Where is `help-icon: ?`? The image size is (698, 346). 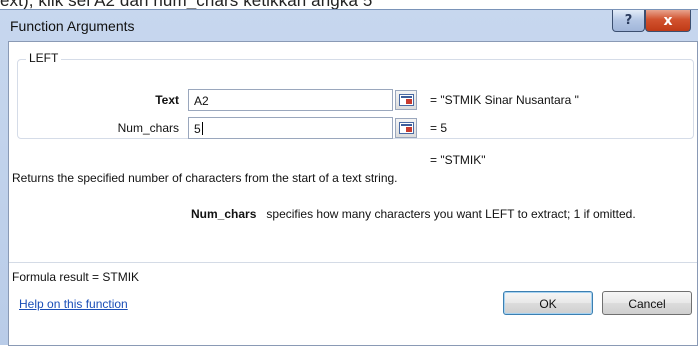
help-icon: ? is located at coordinates (628, 20).